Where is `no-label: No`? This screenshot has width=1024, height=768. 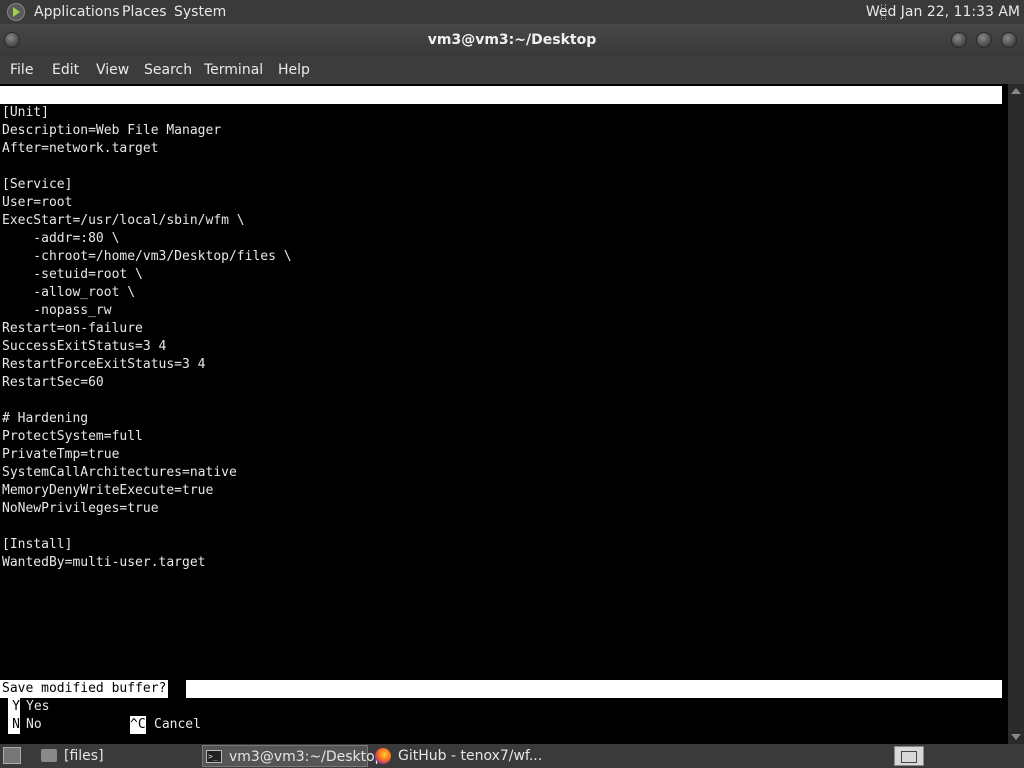 no-label: No is located at coordinates (34, 725).